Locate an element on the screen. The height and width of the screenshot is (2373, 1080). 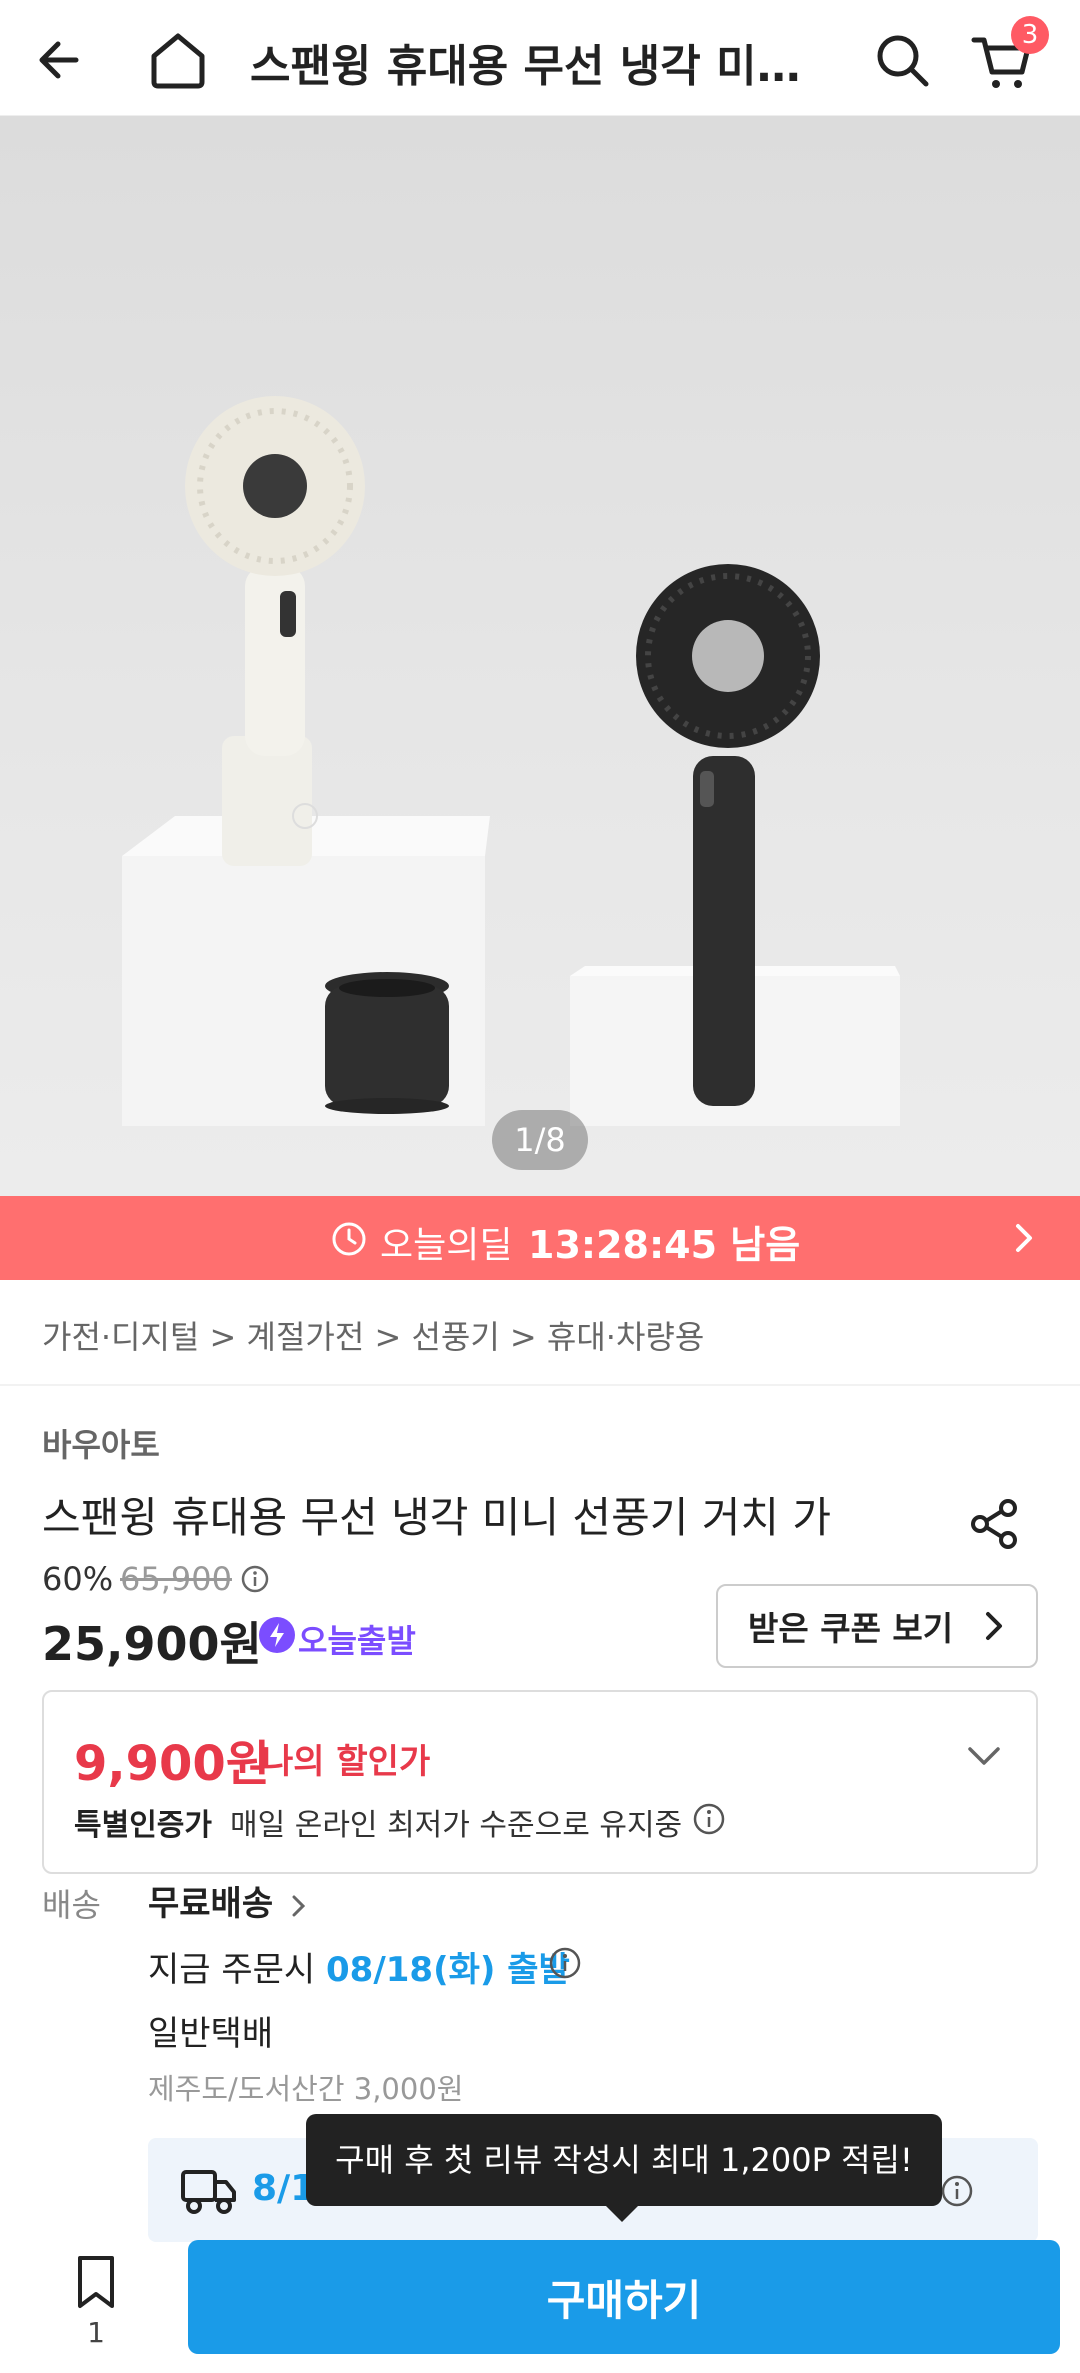
top-app-bar: 스팬윙 휴대용 무선 냉각 미니 … 3 is located at coordinates (540, 58).